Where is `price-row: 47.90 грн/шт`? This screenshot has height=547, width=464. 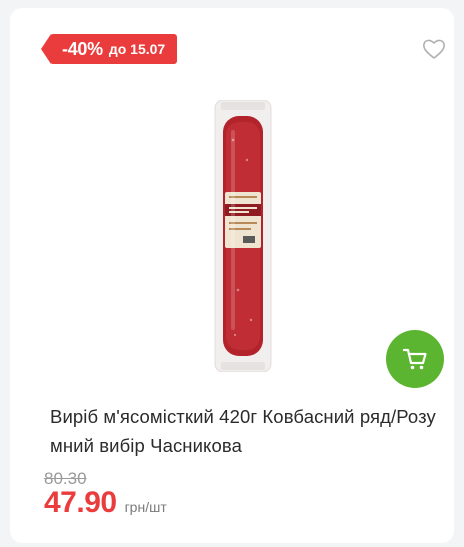
price-row: 47.90 грн/шт is located at coordinates (105, 503).